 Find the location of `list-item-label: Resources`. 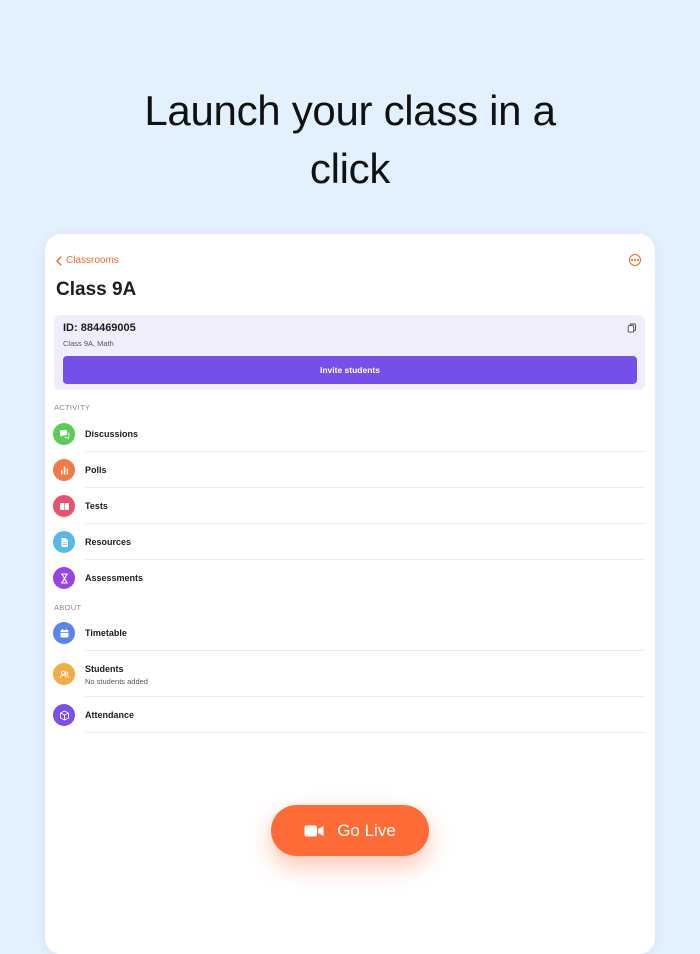

list-item-label: Resources is located at coordinates (108, 542).